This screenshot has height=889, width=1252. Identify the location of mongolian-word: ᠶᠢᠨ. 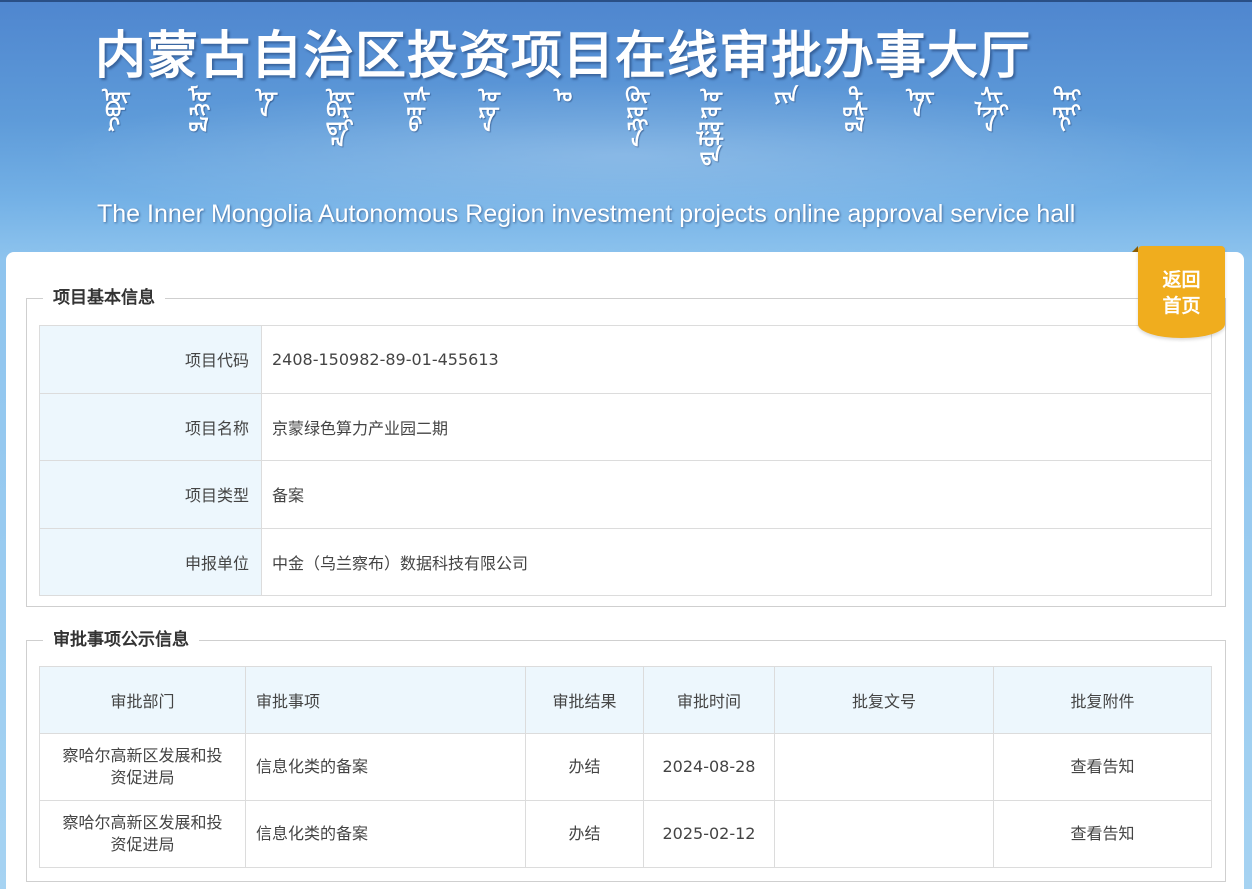
(786, 95).